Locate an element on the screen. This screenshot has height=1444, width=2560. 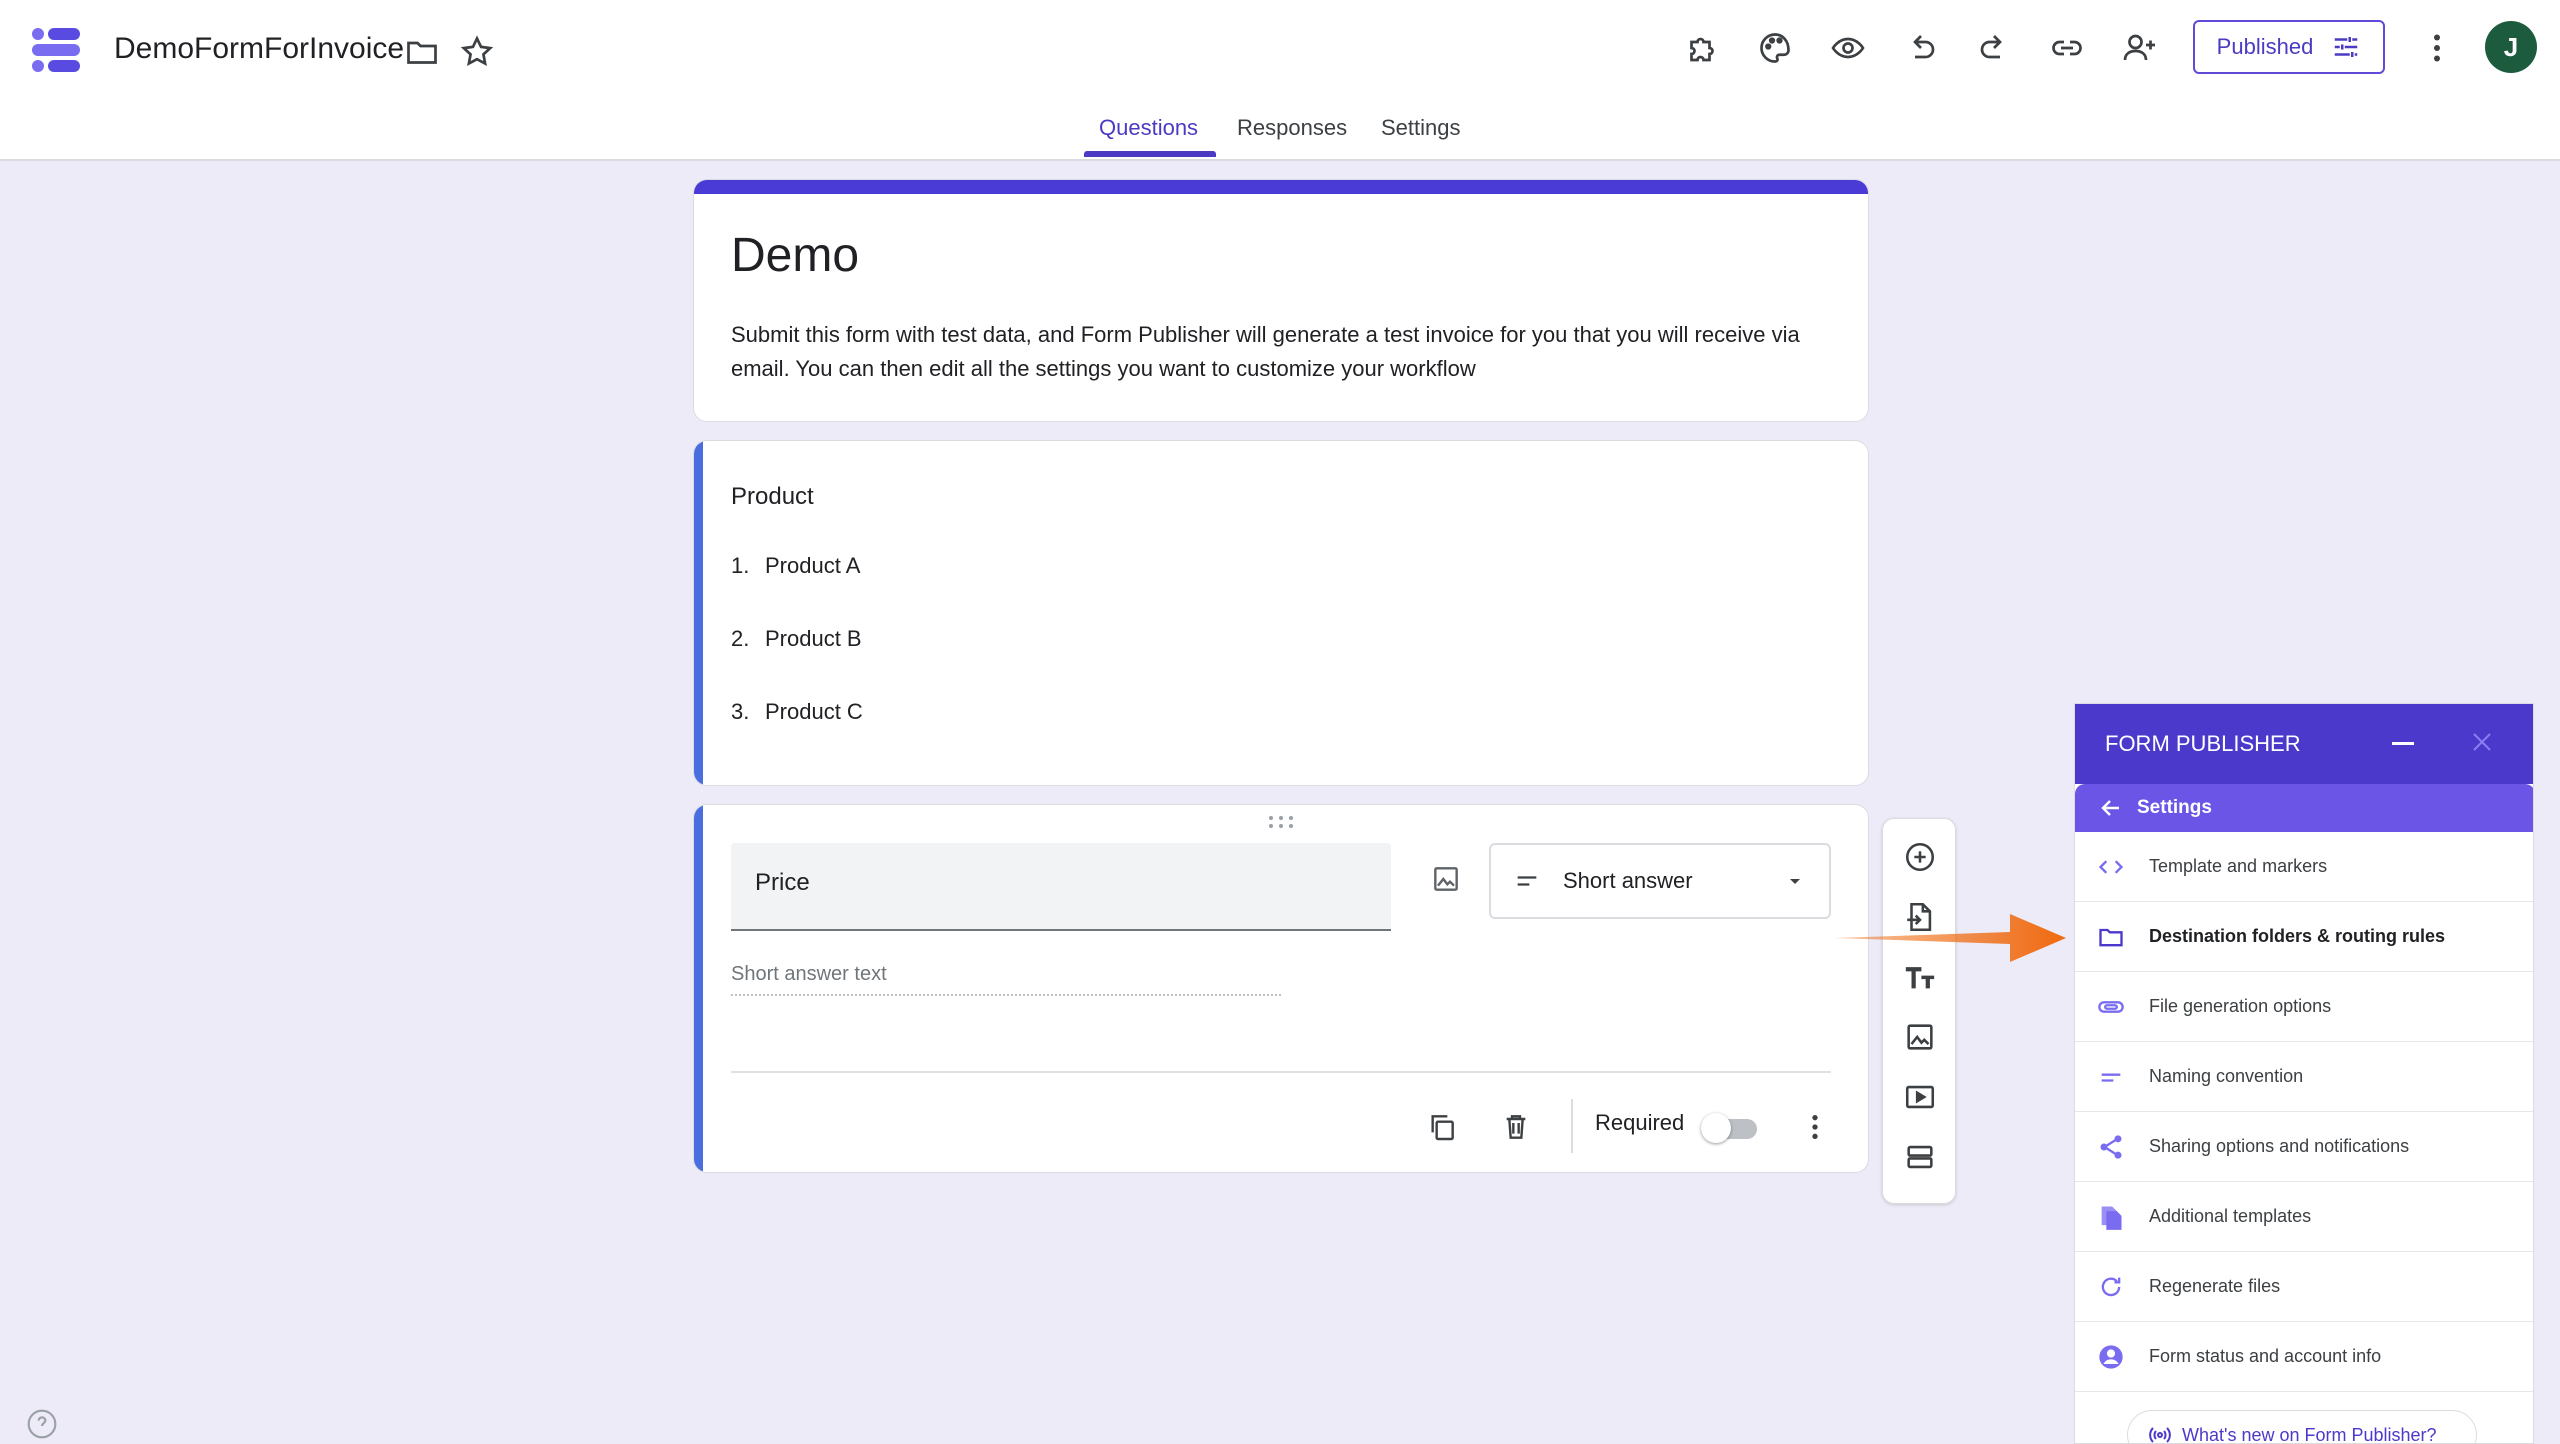
add-collaborator-icon is located at coordinates (2140, 48).